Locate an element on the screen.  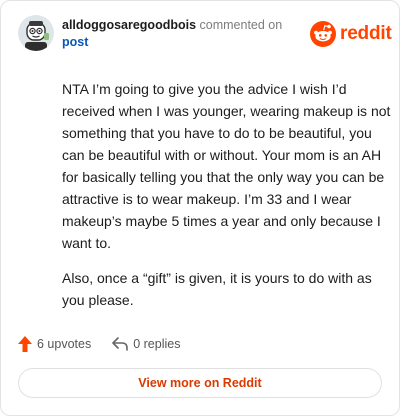
reddit-wordmark: reddit is located at coordinates (366, 33).